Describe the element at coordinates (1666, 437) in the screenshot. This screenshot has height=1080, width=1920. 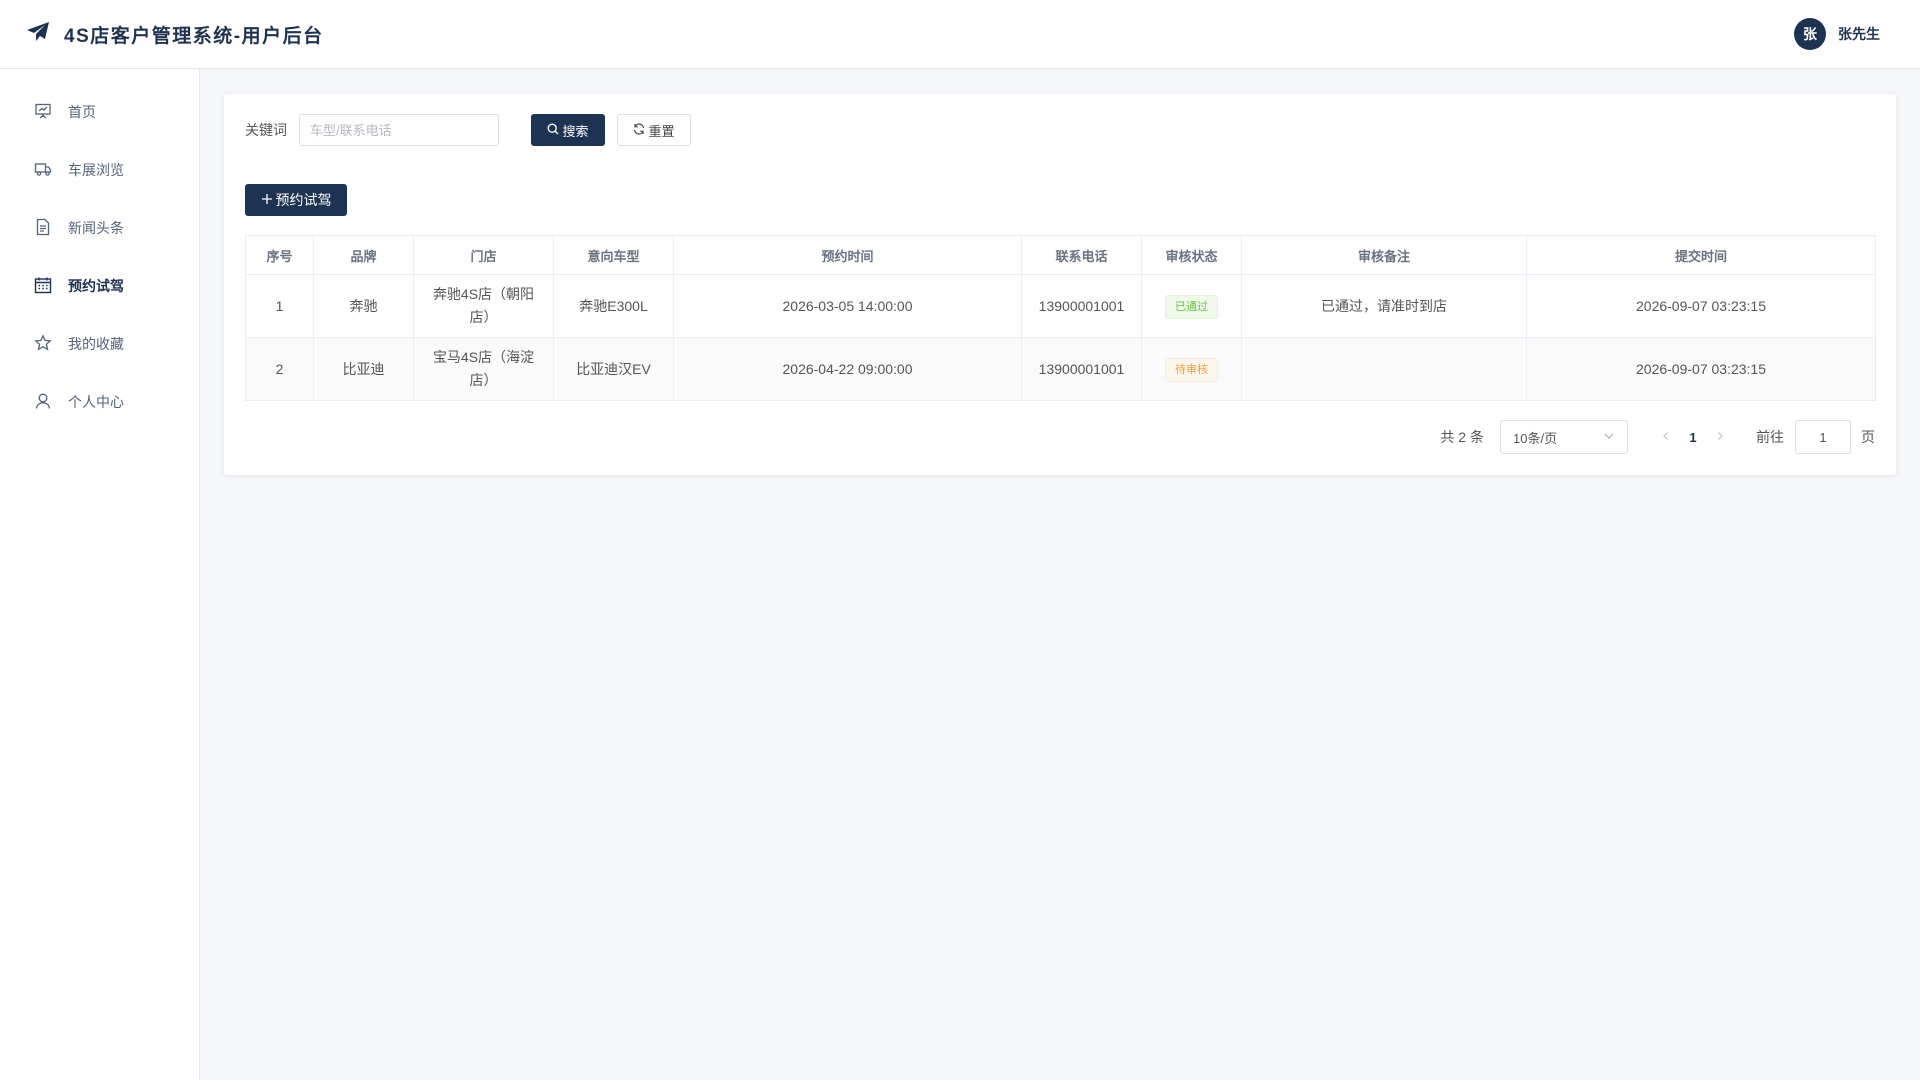
I see `prev-page-button` at that location.